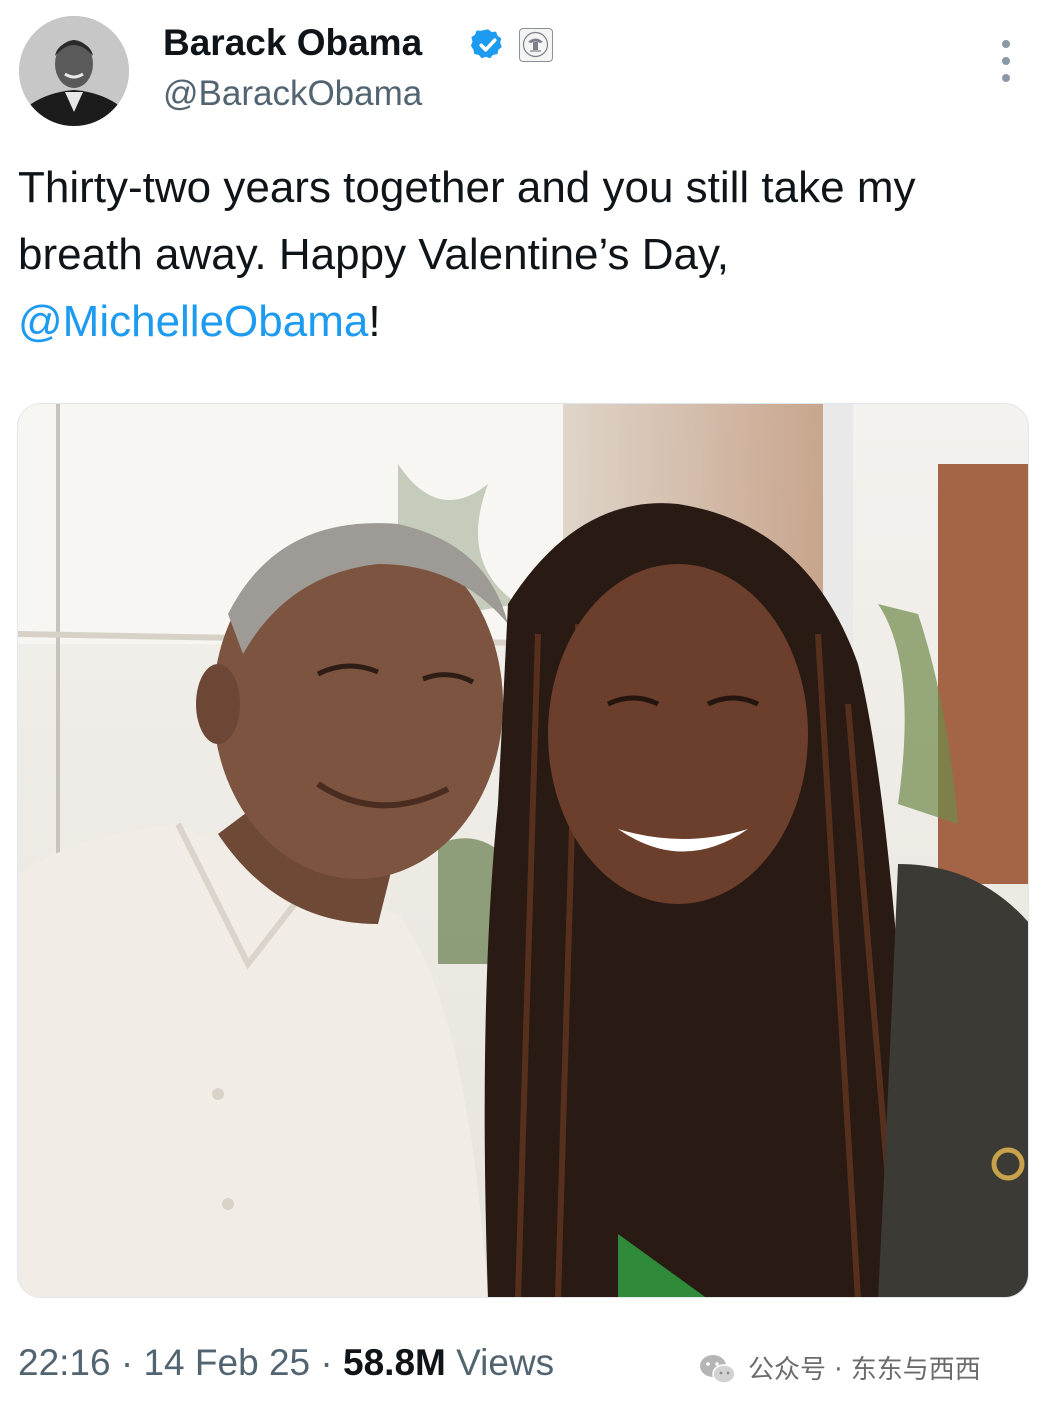  Describe the element at coordinates (292, 43) in the screenshot. I see `display-name: Barack Obama` at that location.